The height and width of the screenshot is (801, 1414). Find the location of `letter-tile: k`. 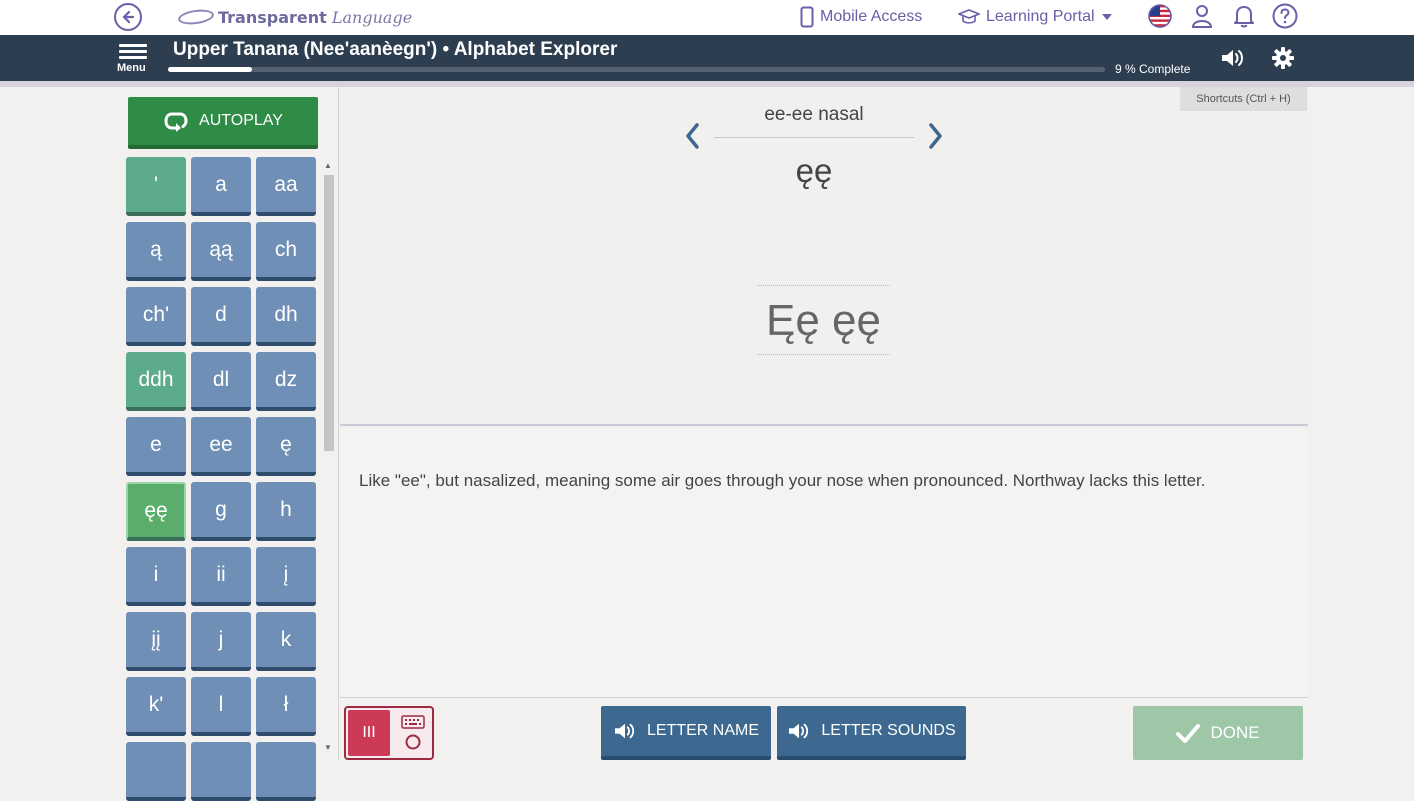

letter-tile: k is located at coordinates (286, 641).